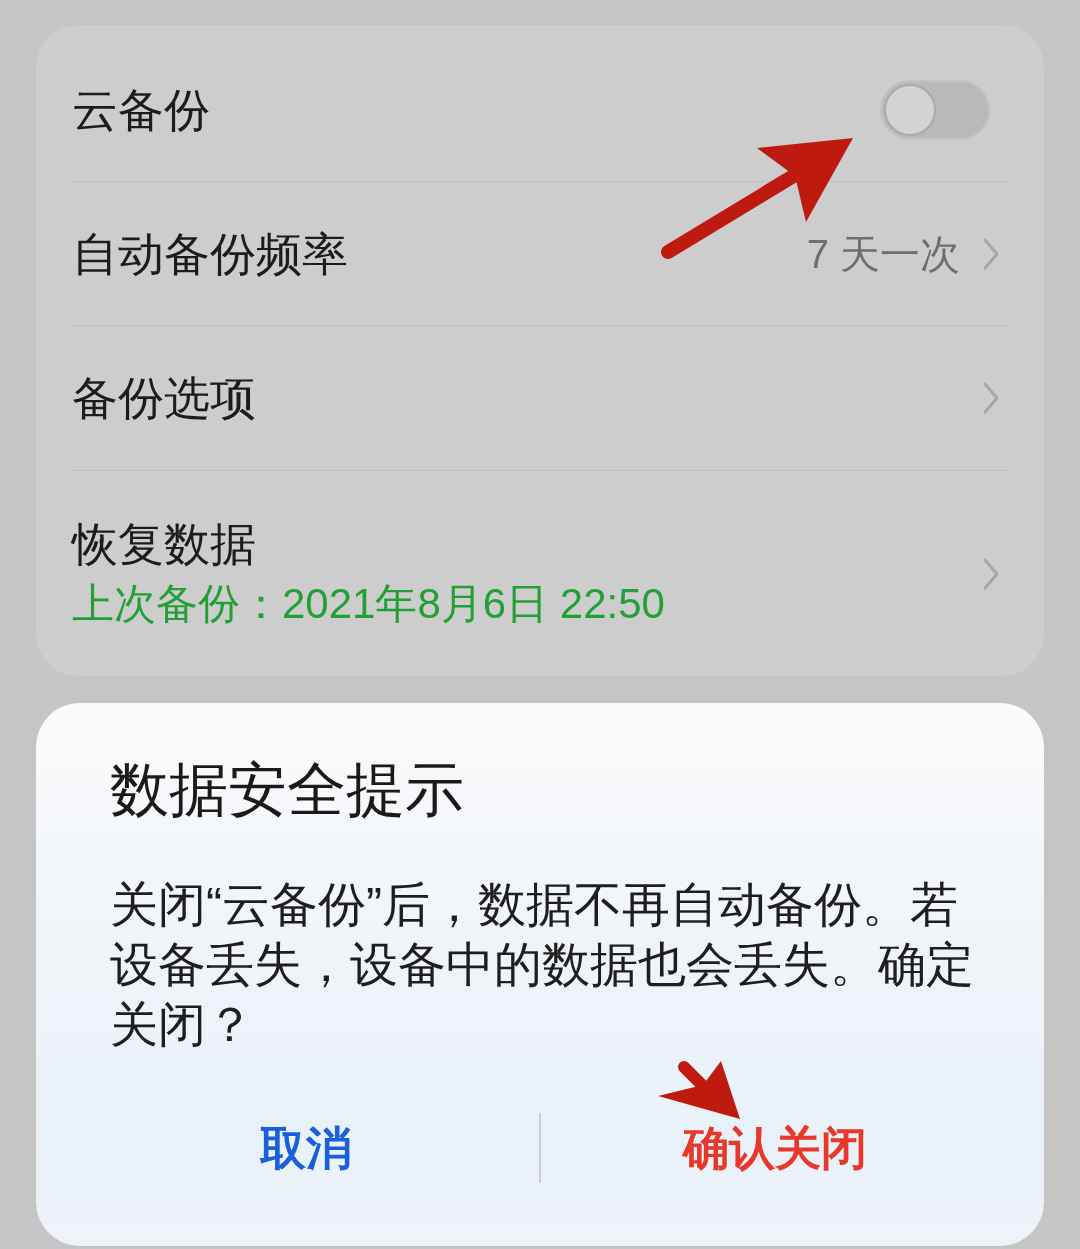  What do you see at coordinates (164, 543) in the screenshot?
I see `setting-label: 恢复数据` at bounding box center [164, 543].